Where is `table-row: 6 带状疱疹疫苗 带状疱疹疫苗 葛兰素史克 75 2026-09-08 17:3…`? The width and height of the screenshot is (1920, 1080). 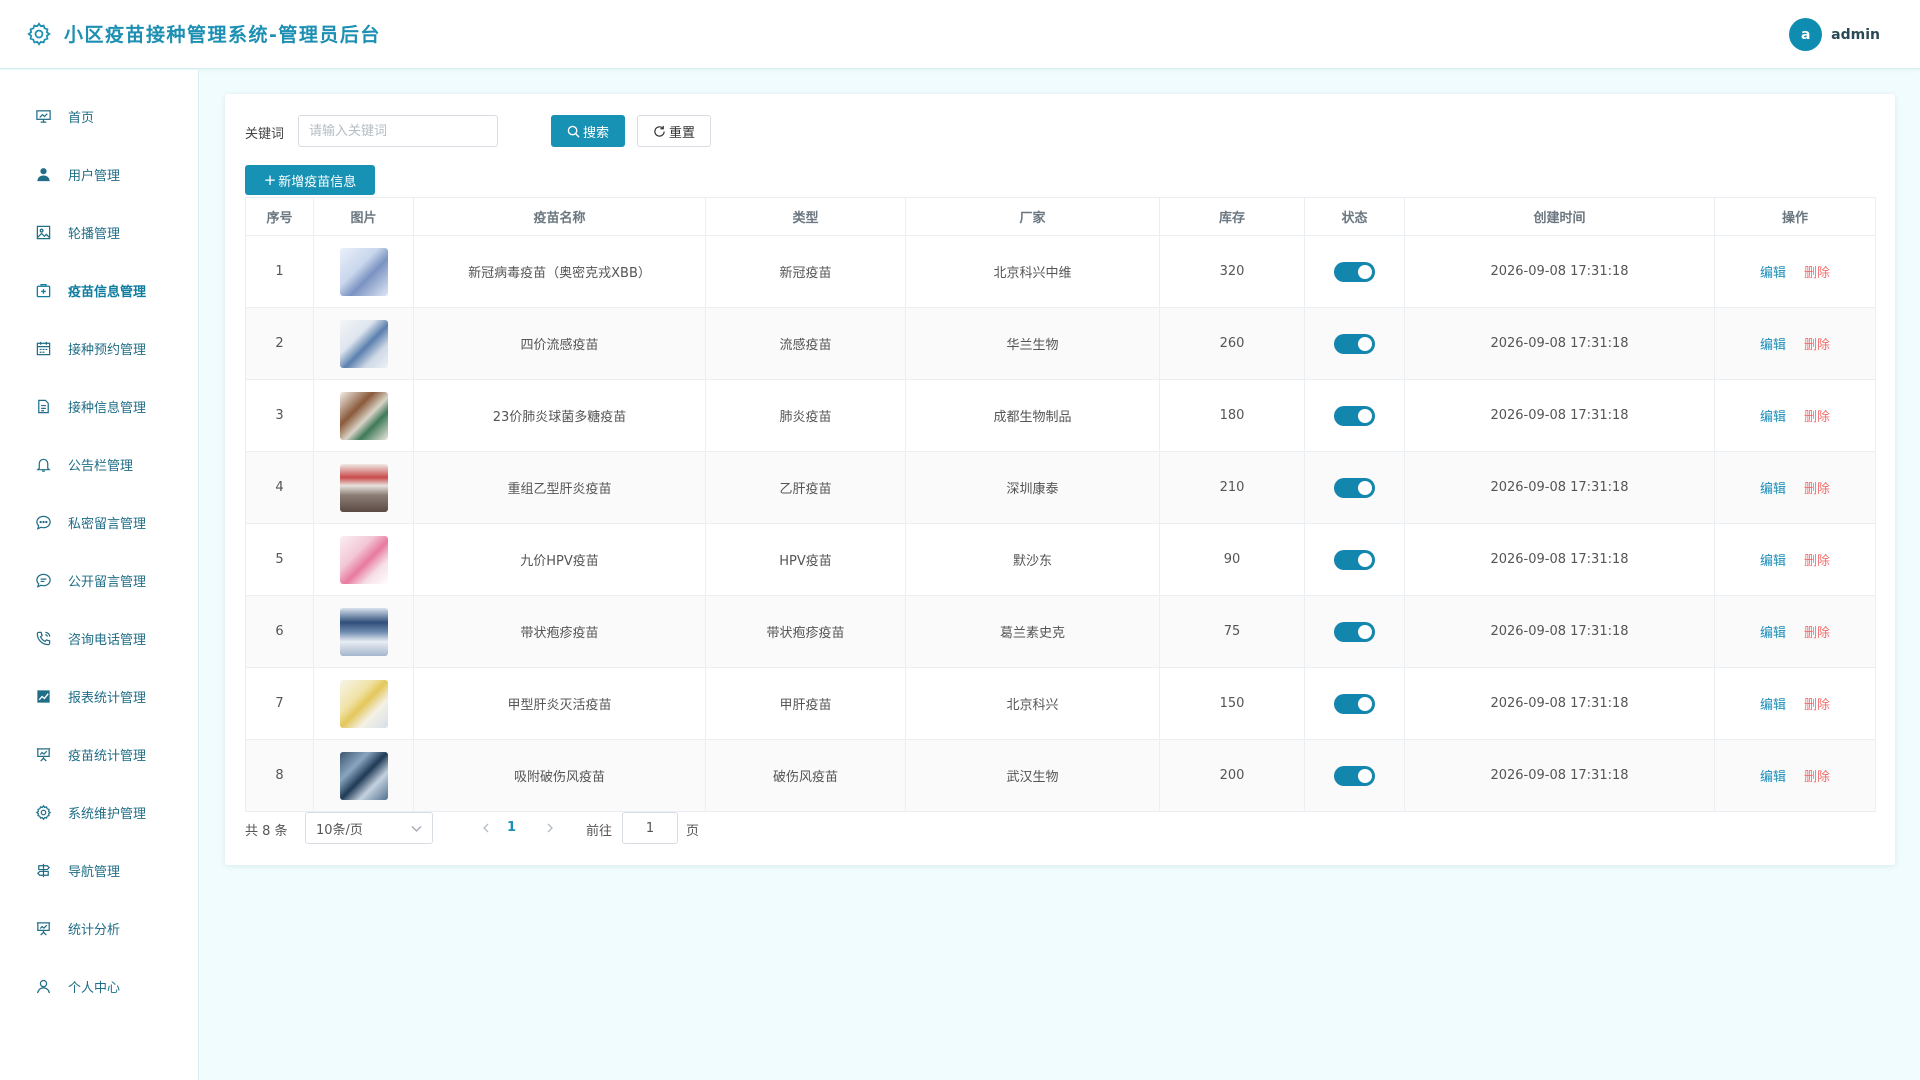 table-row: 6 带状疱疹疫苗 带状疱疹疫苗 葛兰素史克 75 2026-09-08 17:3… is located at coordinates (1060, 631).